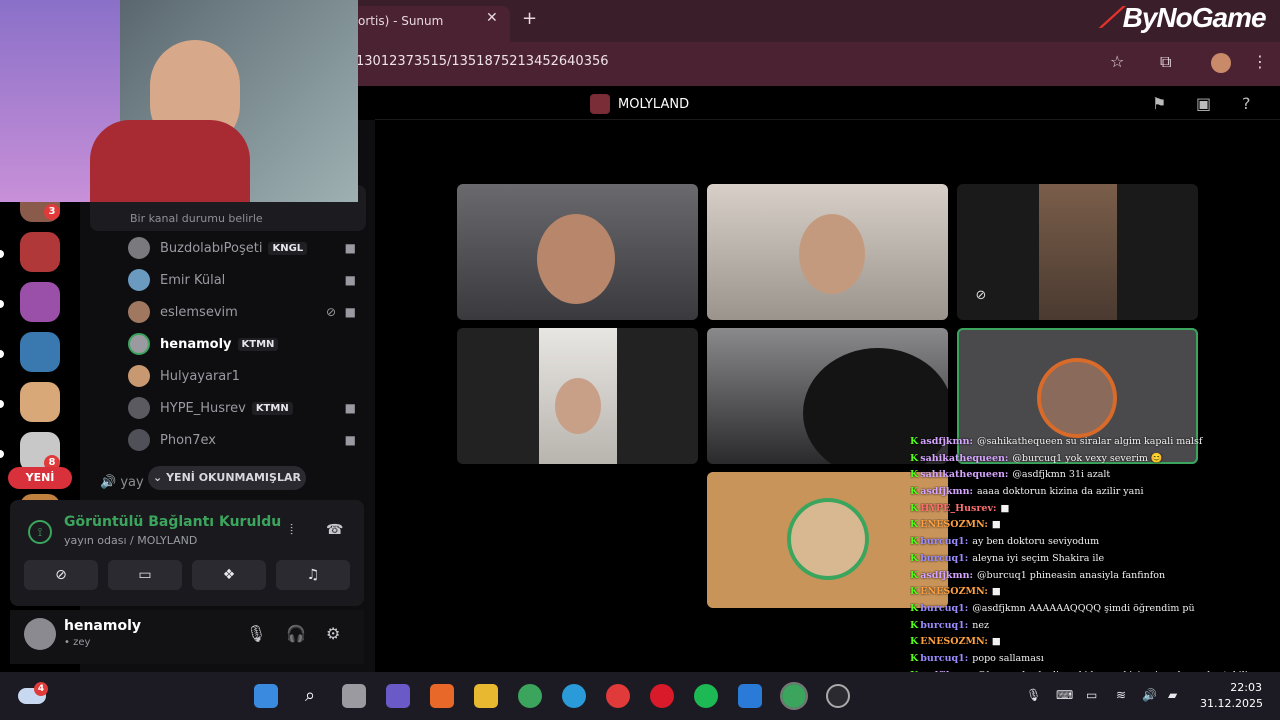 The width and height of the screenshot is (1280, 720). Describe the element at coordinates (196, 218) in the screenshot. I see `status-hint-text: Bir kanal durumu belirle` at that location.